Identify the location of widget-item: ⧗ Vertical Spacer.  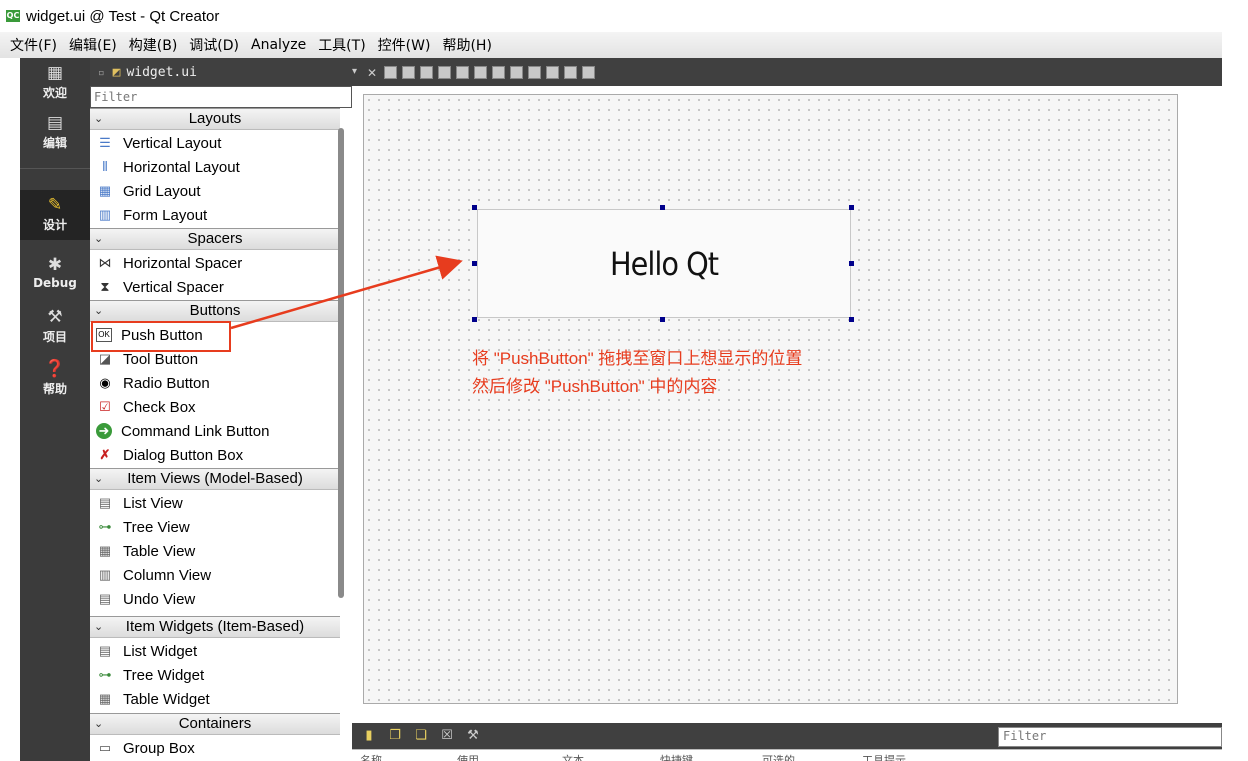
(215, 287).